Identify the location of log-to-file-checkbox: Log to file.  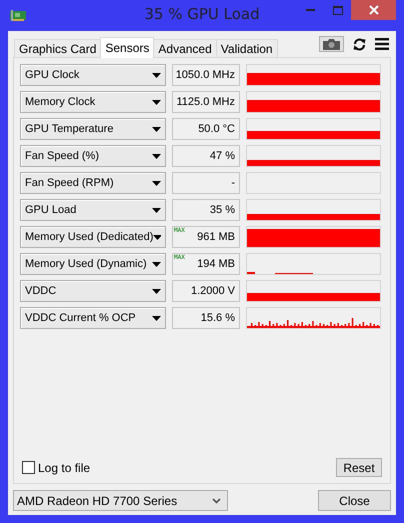
(56, 467).